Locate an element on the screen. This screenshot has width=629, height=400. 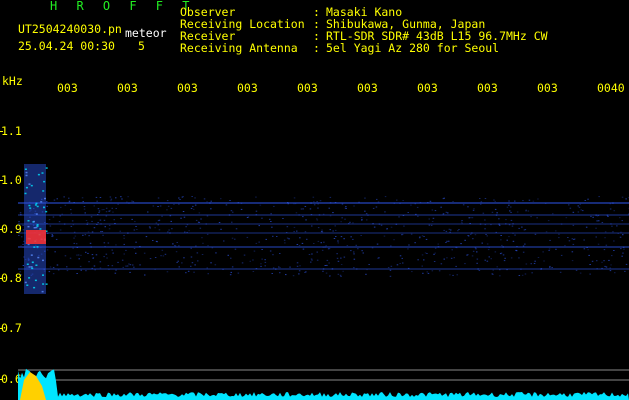
meteor-count: 5 is located at coordinates (141, 46).